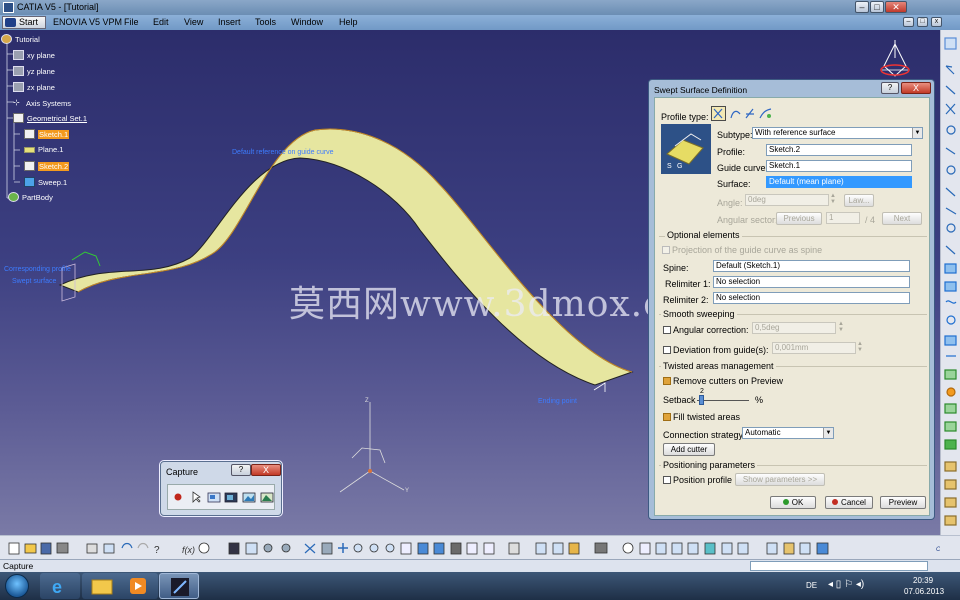 The image size is (960, 600). Describe the element at coordinates (49, 103) in the screenshot. I see `tree-label: Axis Systems` at that location.